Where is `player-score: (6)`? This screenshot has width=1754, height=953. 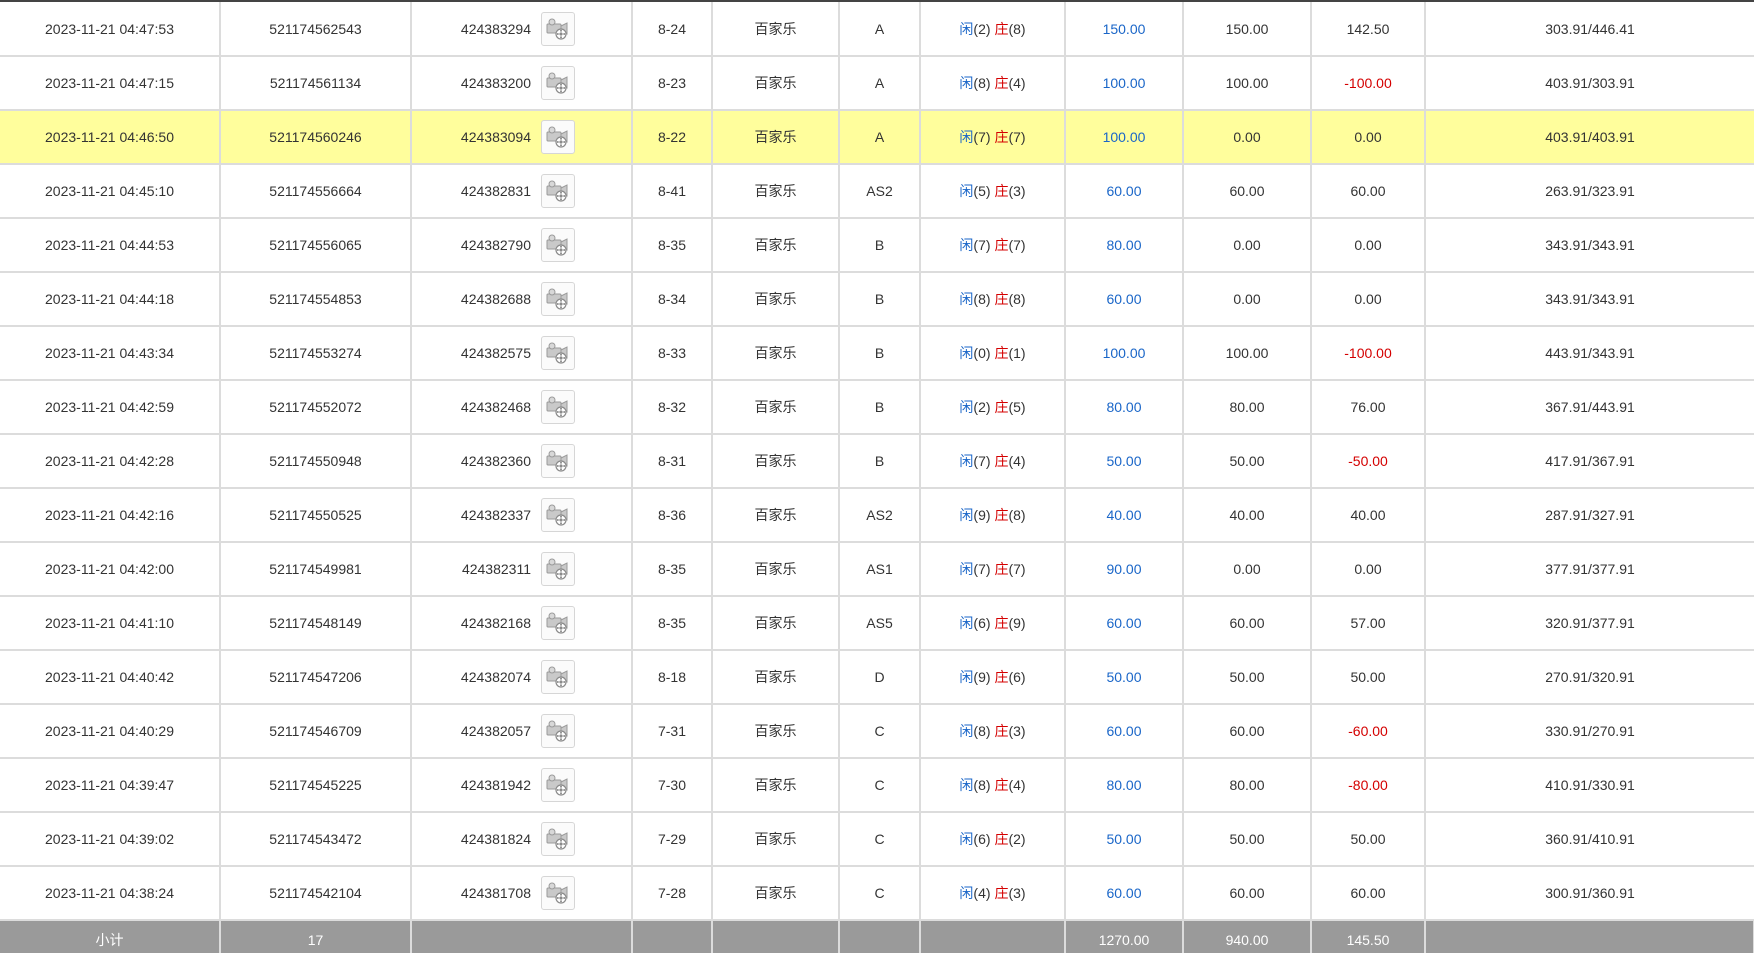
player-score: (6) is located at coordinates (982, 623).